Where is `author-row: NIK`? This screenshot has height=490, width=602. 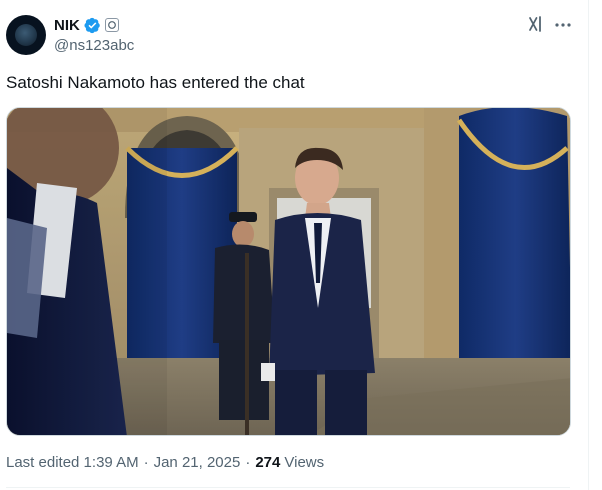
author-row: NIK is located at coordinates (86, 25).